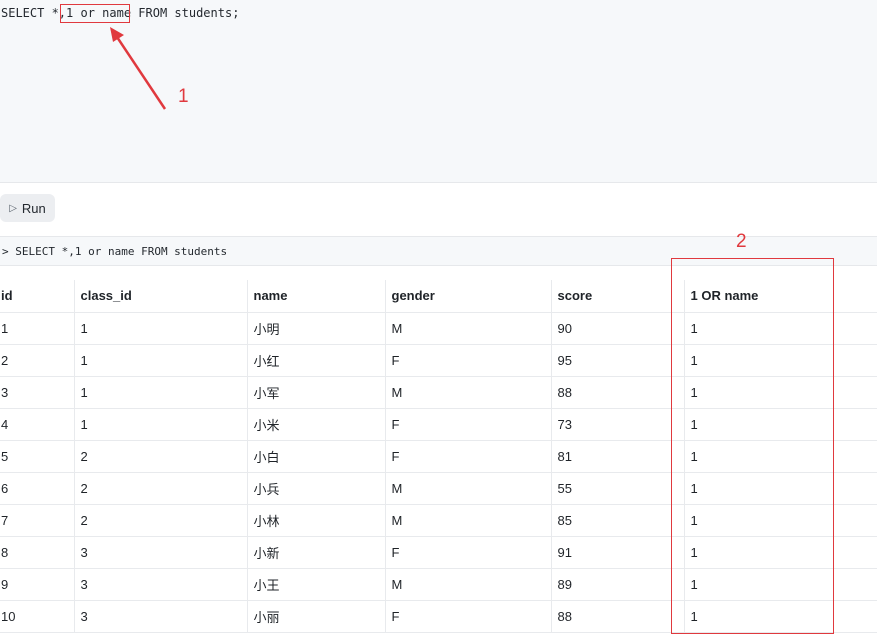  I want to click on table-row: 5 2 小白 F 81 1, so click(438, 456).